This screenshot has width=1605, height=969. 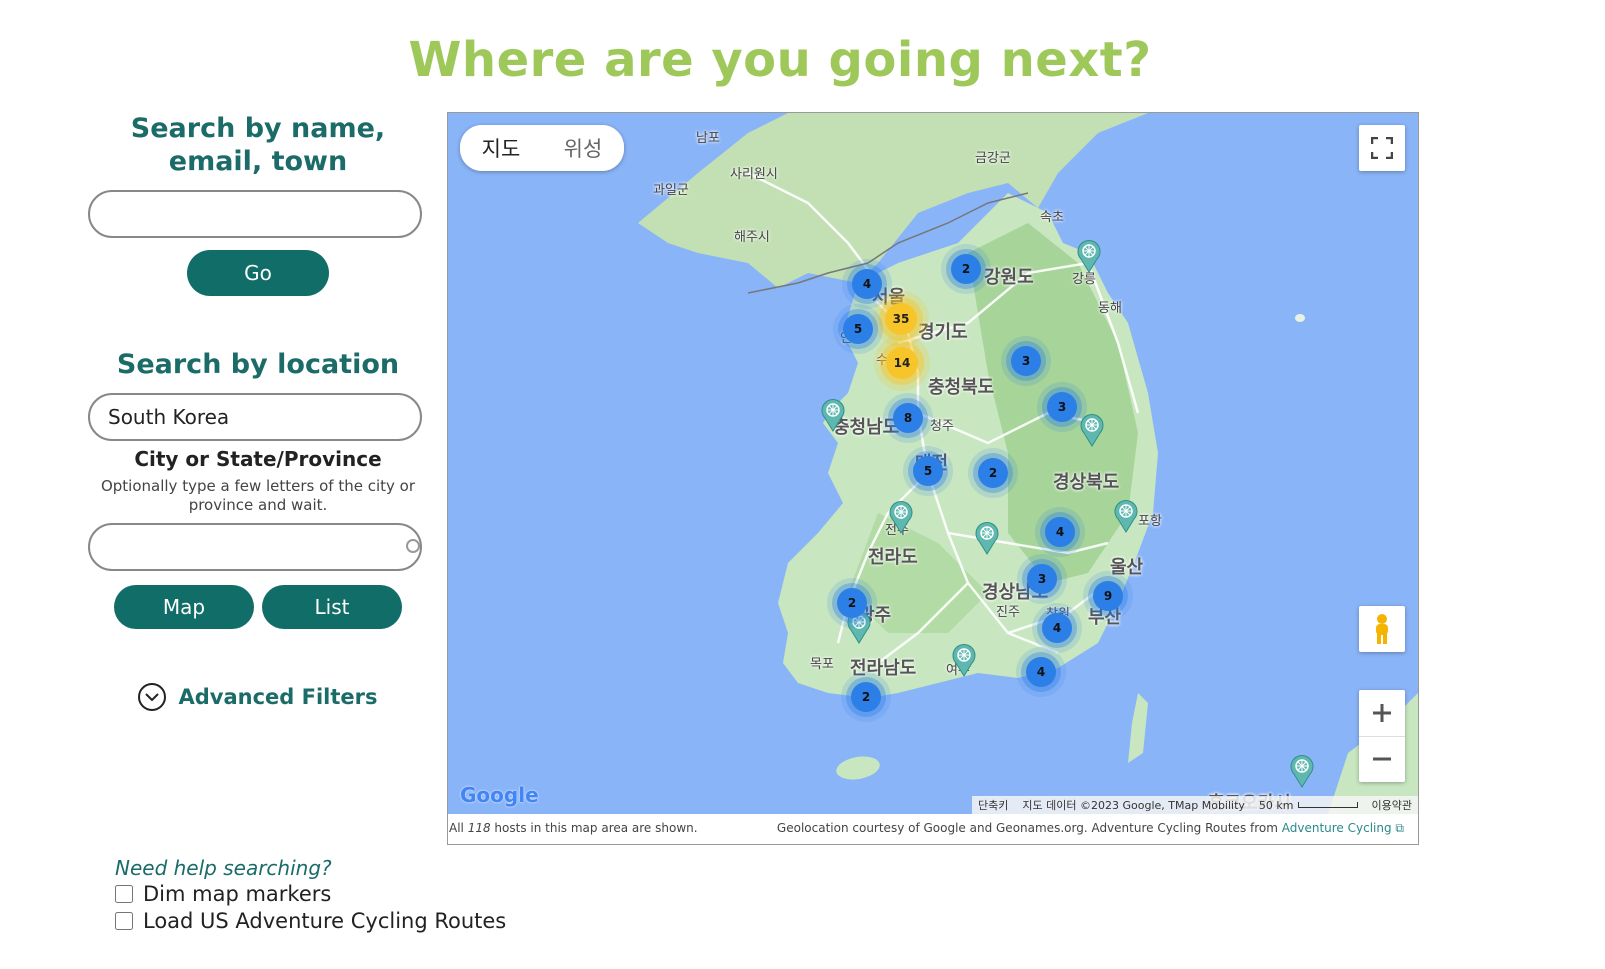 I want to click on map-label: 해주시, so click(x=752, y=237).